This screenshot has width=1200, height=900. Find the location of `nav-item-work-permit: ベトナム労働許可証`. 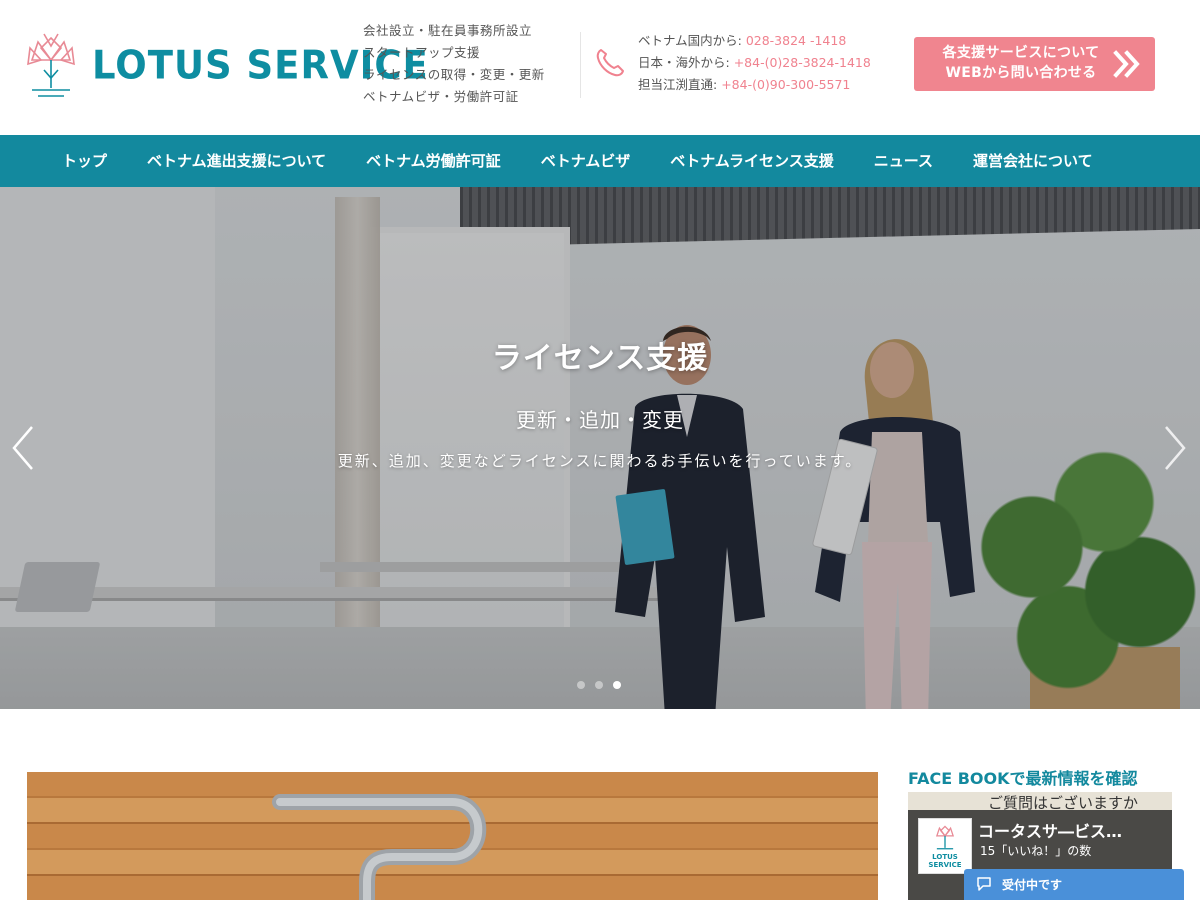

nav-item-work-permit: ベトナム労働許可証 is located at coordinates (433, 161).